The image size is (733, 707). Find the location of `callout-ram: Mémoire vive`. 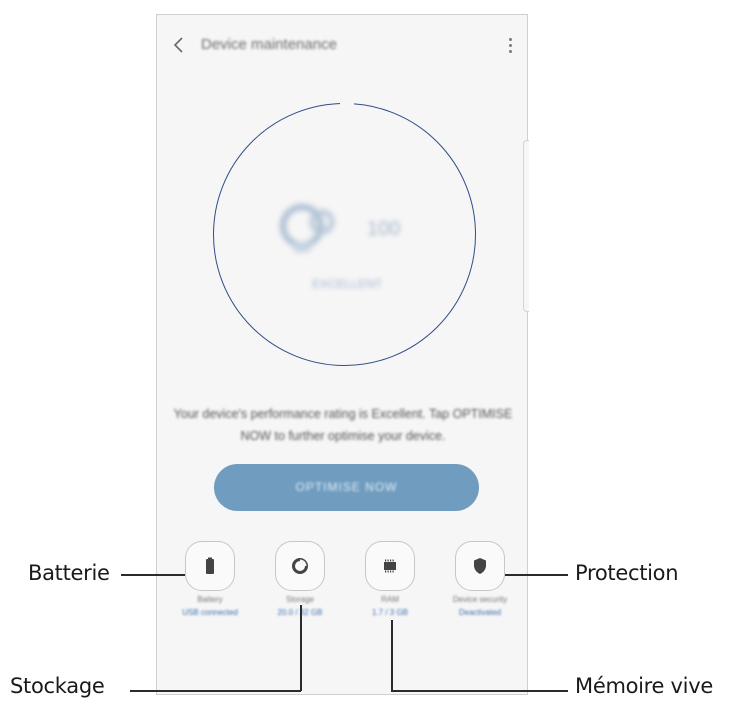

callout-ram: Mémoire vive is located at coordinates (644, 686).